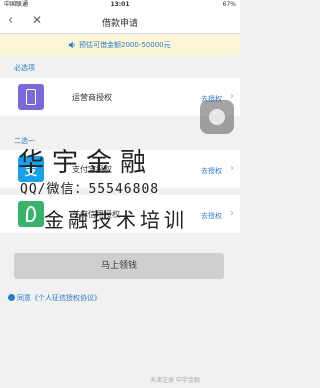 The image size is (320, 388). I want to click on nav-bar: ‹ ✕ 借款申请, so click(120, 22).